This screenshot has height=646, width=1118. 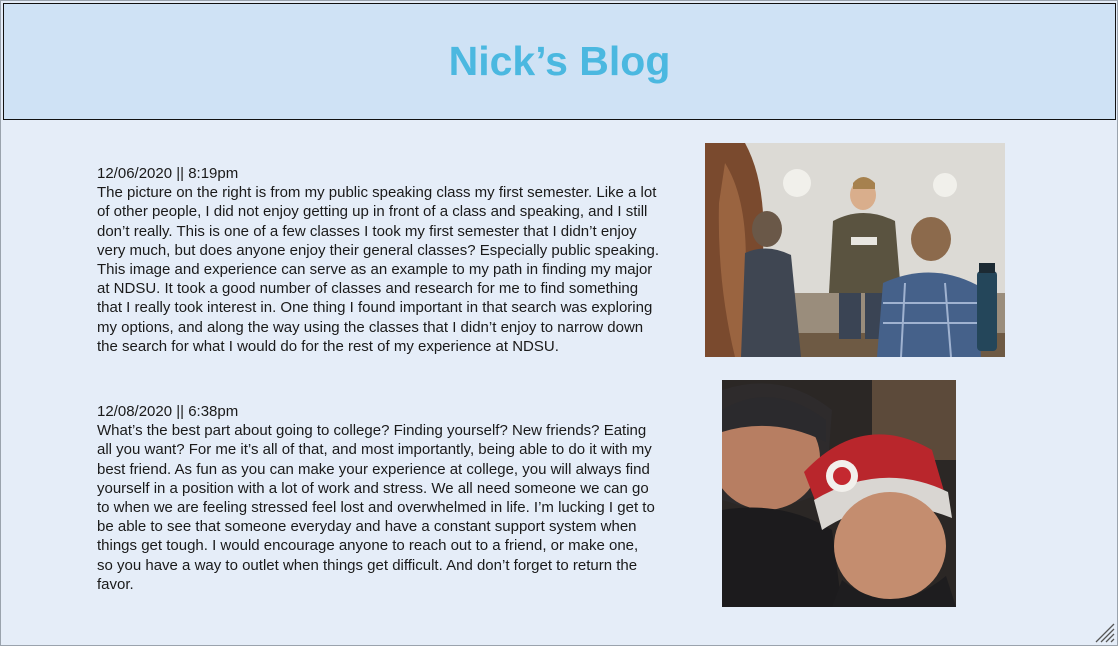 I want to click on post-timestamp: 12/06/2020 || 8:19pm, so click(x=168, y=173).